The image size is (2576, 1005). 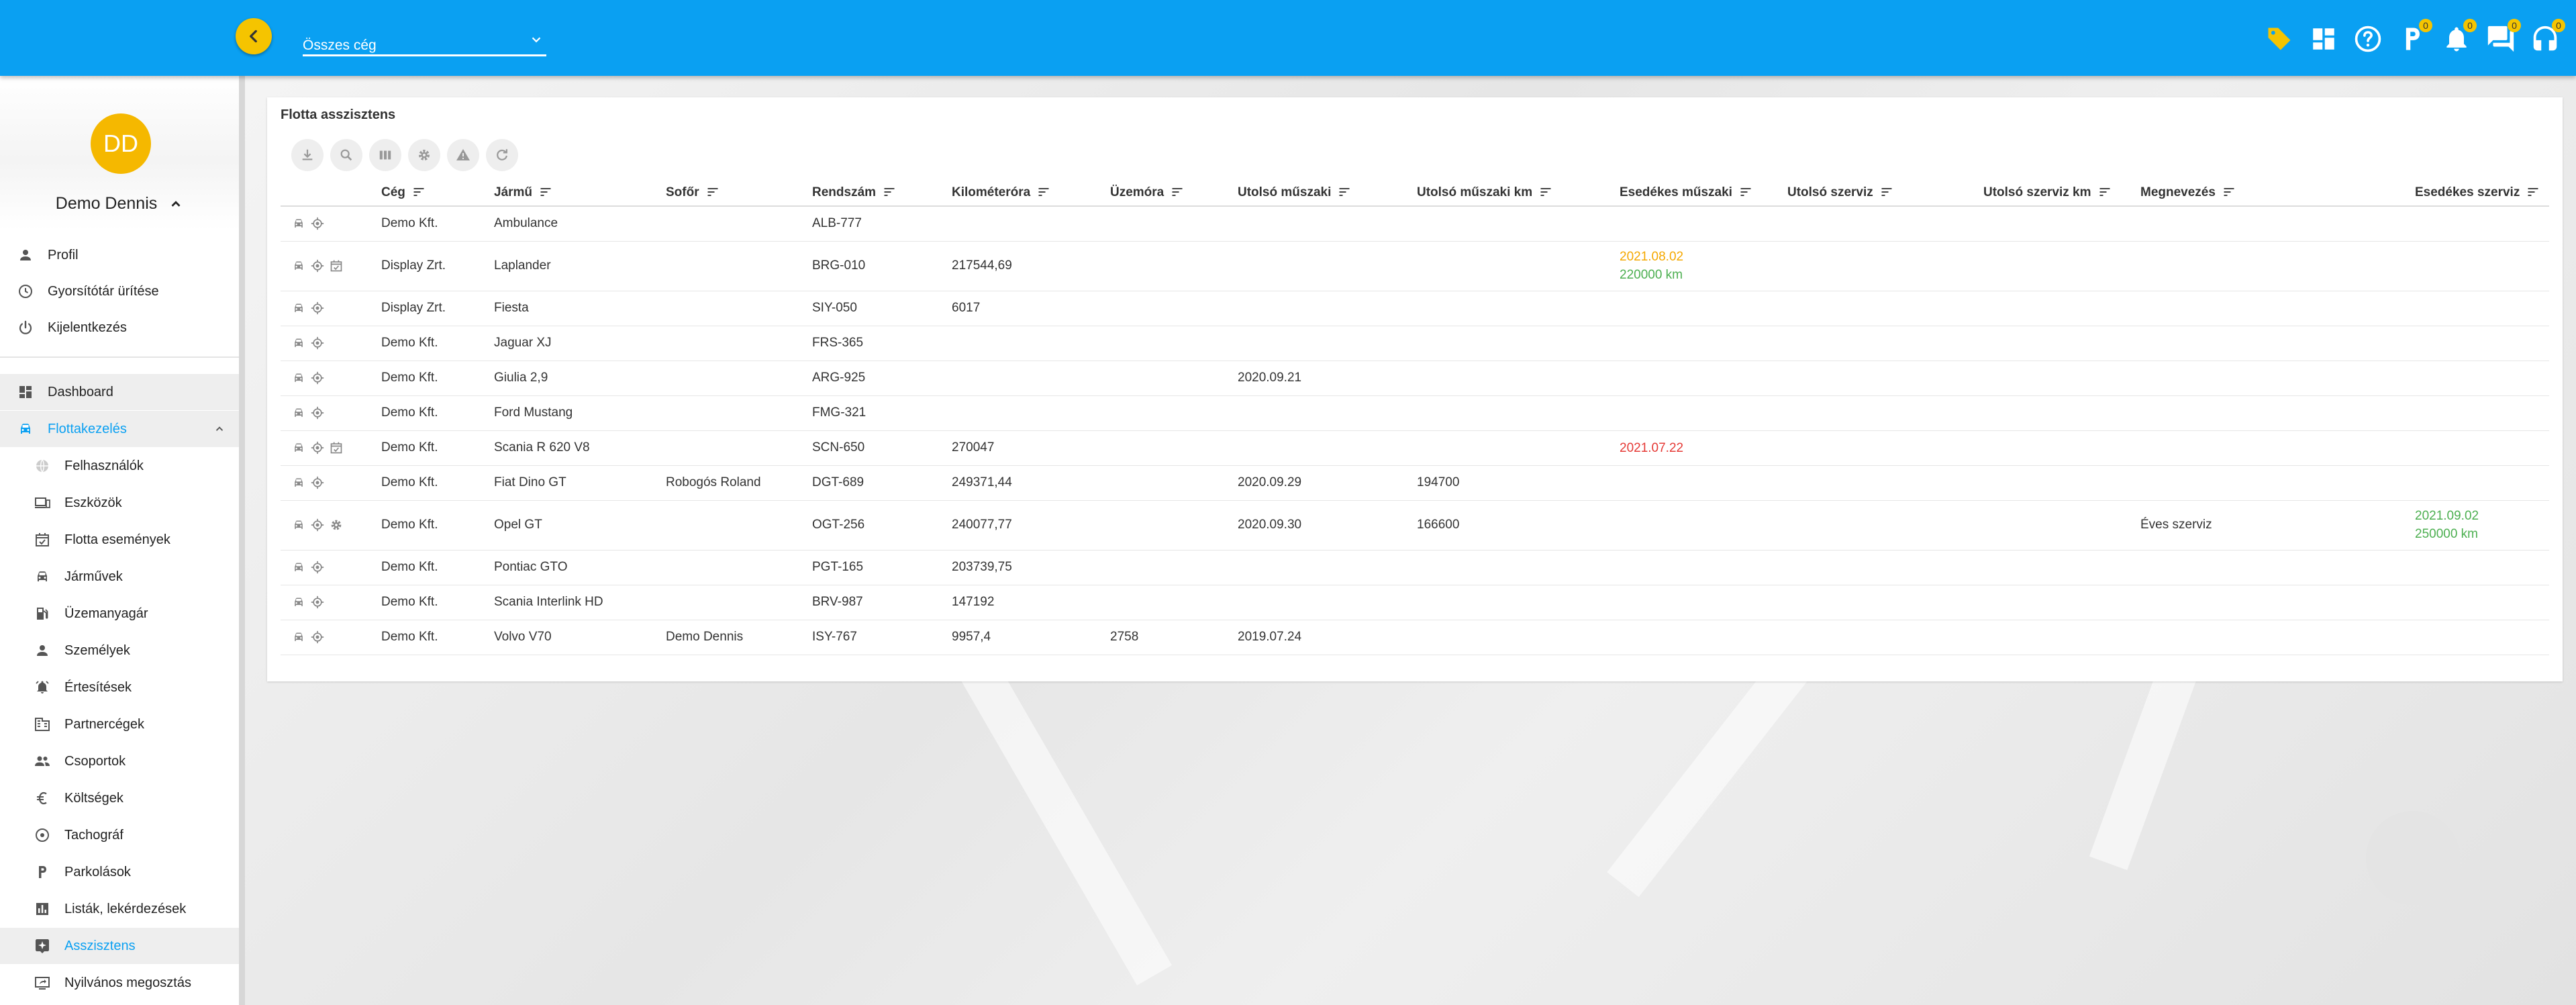 What do you see at coordinates (2277, 193) in the screenshot?
I see `column-header: Megnevezés` at bounding box center [2277, 193].